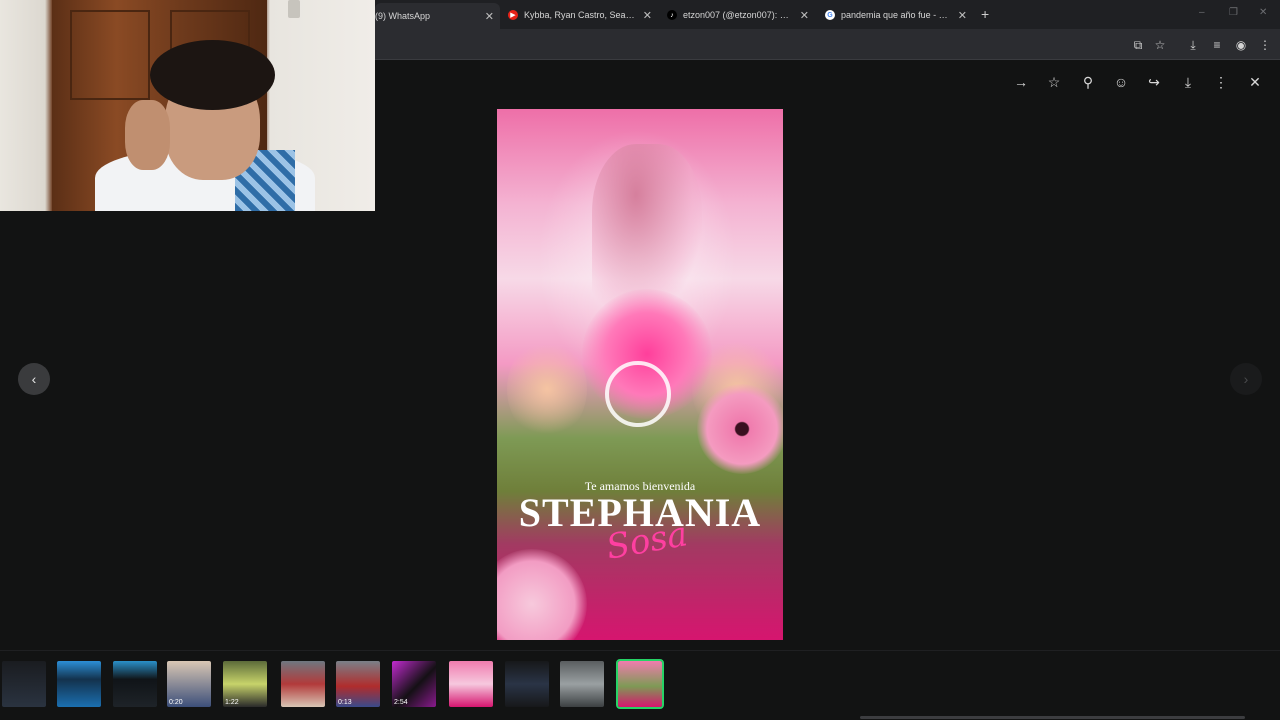  I want to click on downloads-icon: ⤓, so click(1193, 45).